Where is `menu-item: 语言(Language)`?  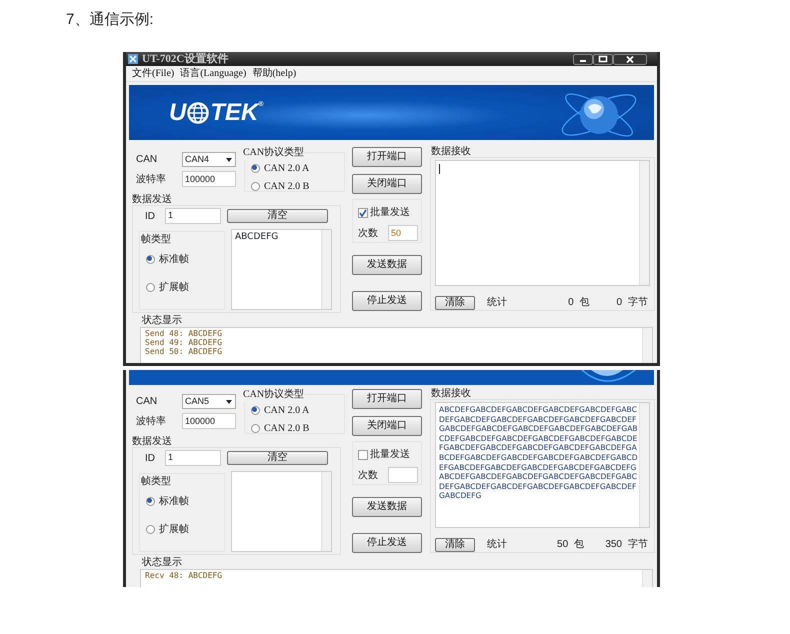
menu-item: 语言(Language) is located at coordinates (213, 73).